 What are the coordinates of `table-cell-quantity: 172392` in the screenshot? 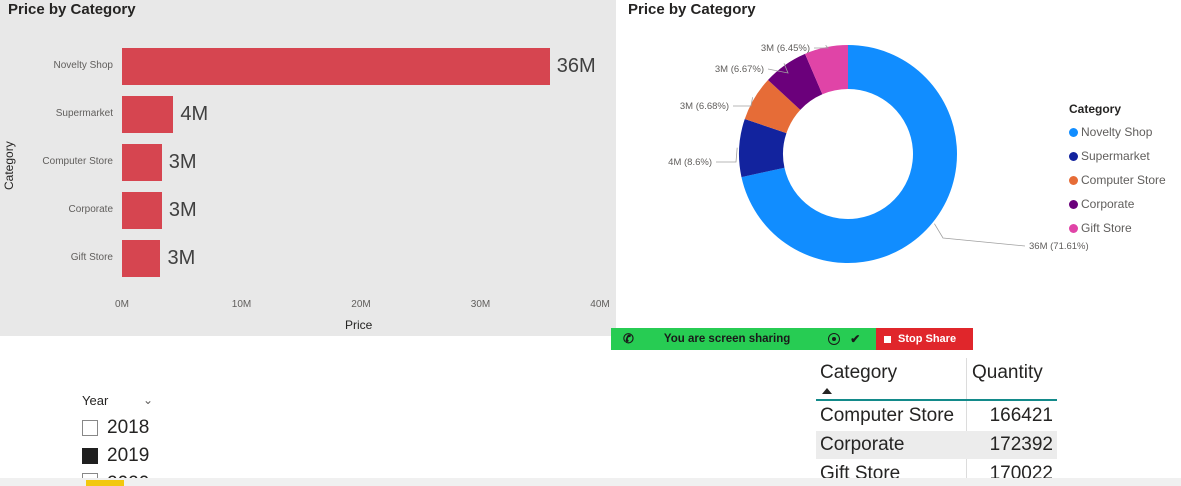 It's located at (1021, 444).